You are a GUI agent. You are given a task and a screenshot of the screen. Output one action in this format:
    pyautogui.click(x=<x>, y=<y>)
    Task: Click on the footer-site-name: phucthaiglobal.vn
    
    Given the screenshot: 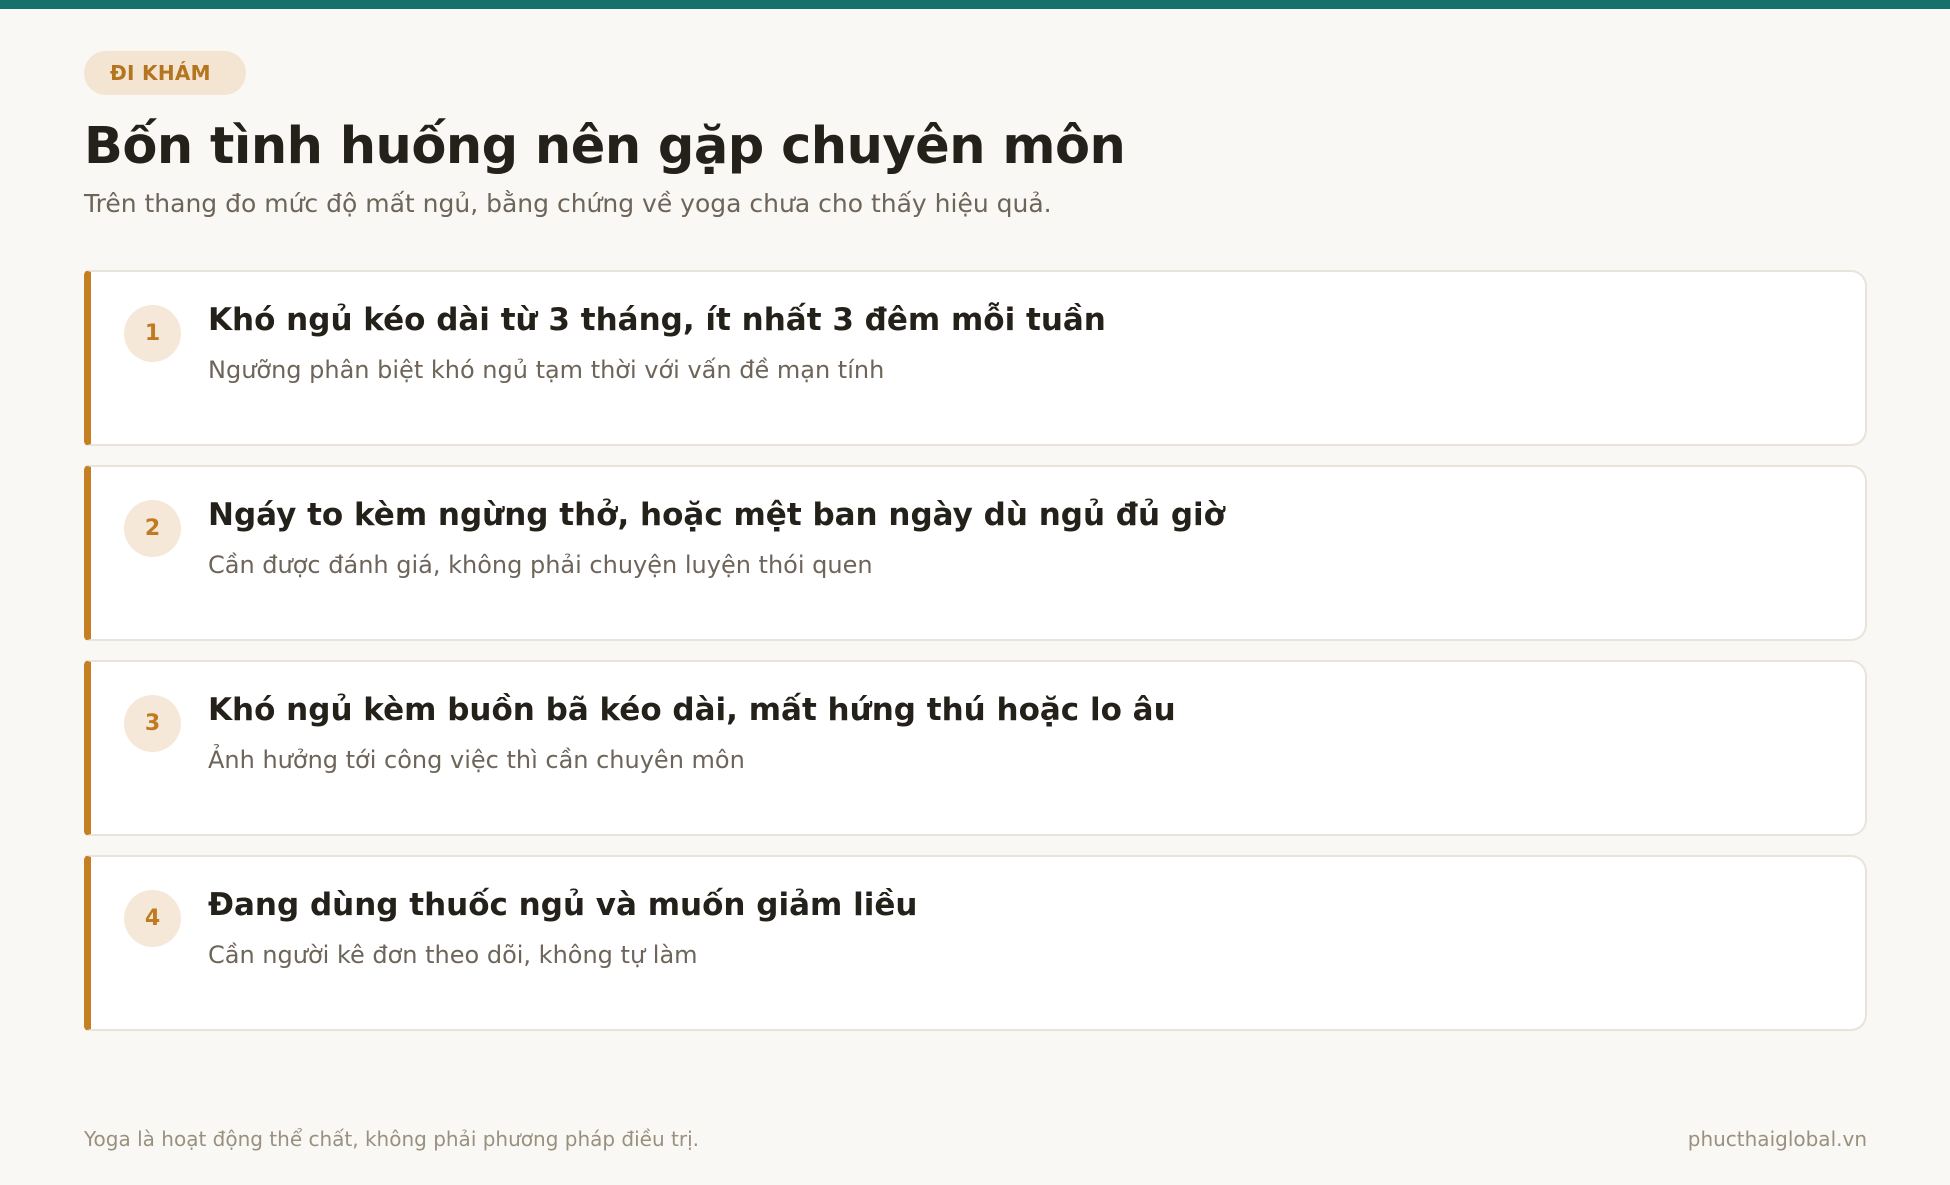 What is the action you would take?
    pyautogui.click(x=1777, y=1139)
    